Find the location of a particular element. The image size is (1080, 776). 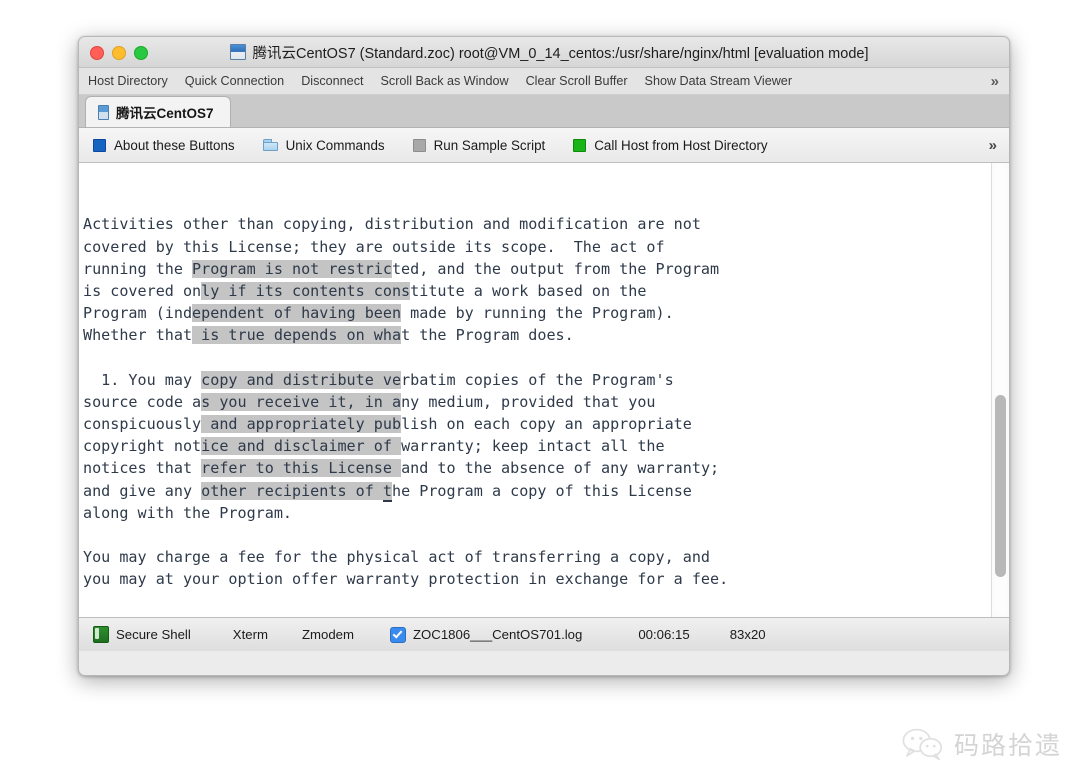

button-label: About these Buttons is located at coordinates (174, 145).